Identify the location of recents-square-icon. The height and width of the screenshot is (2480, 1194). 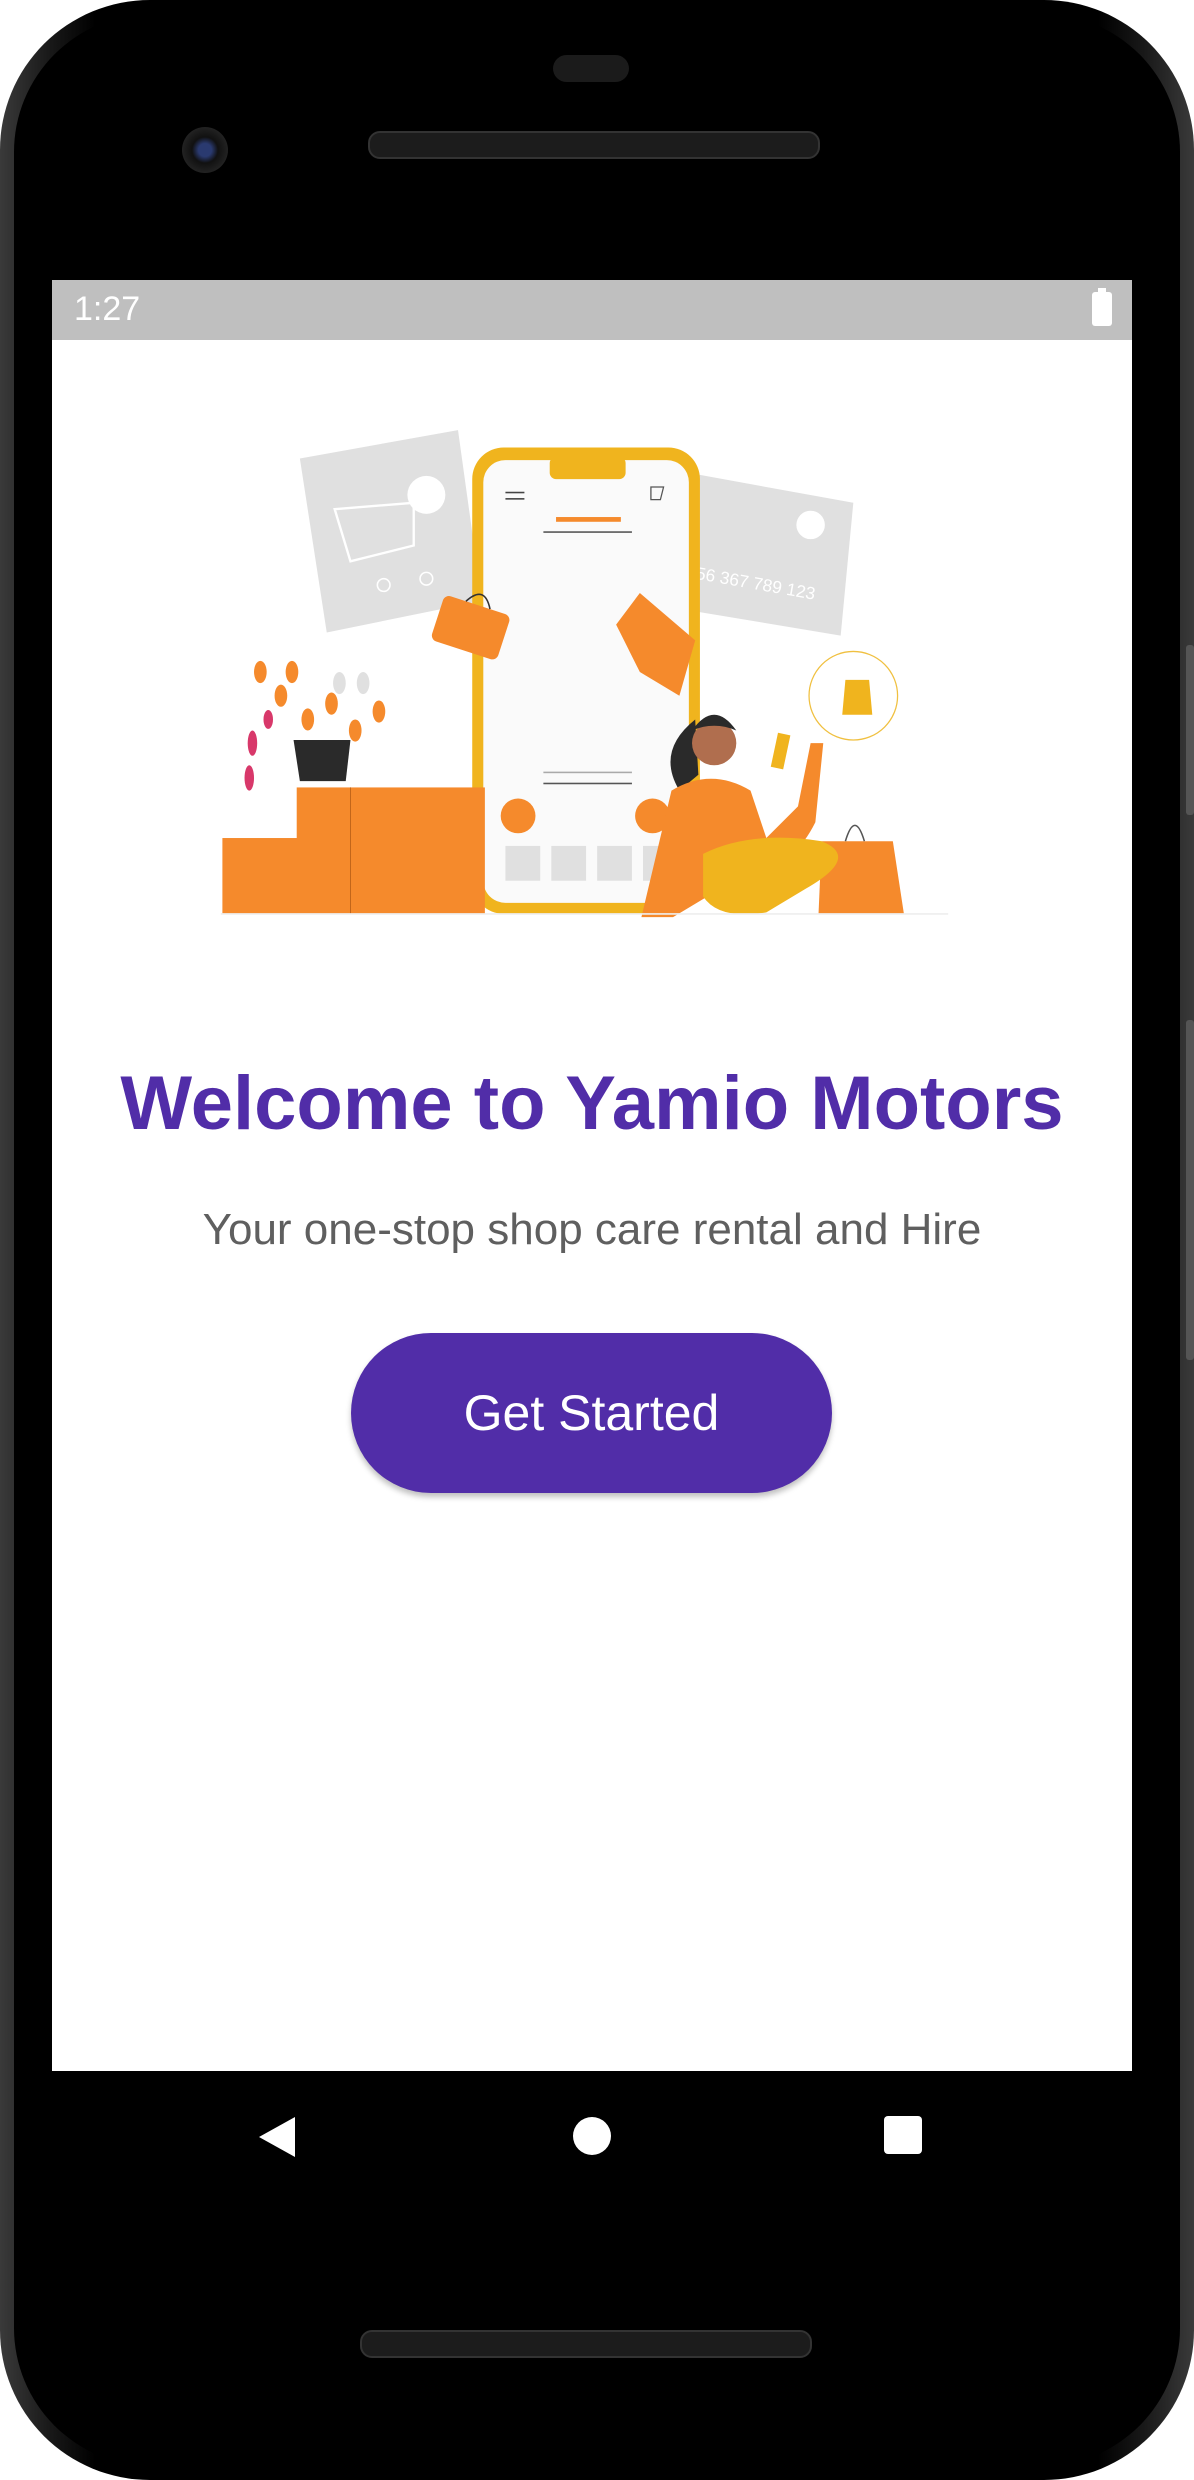
(903, 2135).